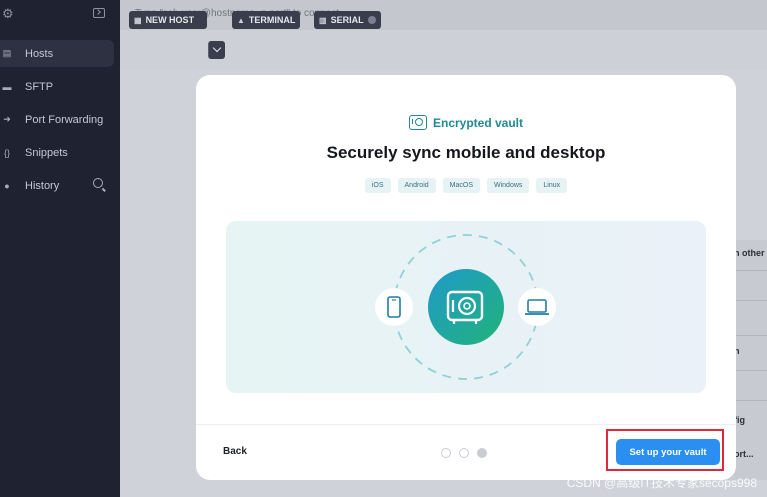  I want to click on background-text: n other, so click(749, 253).